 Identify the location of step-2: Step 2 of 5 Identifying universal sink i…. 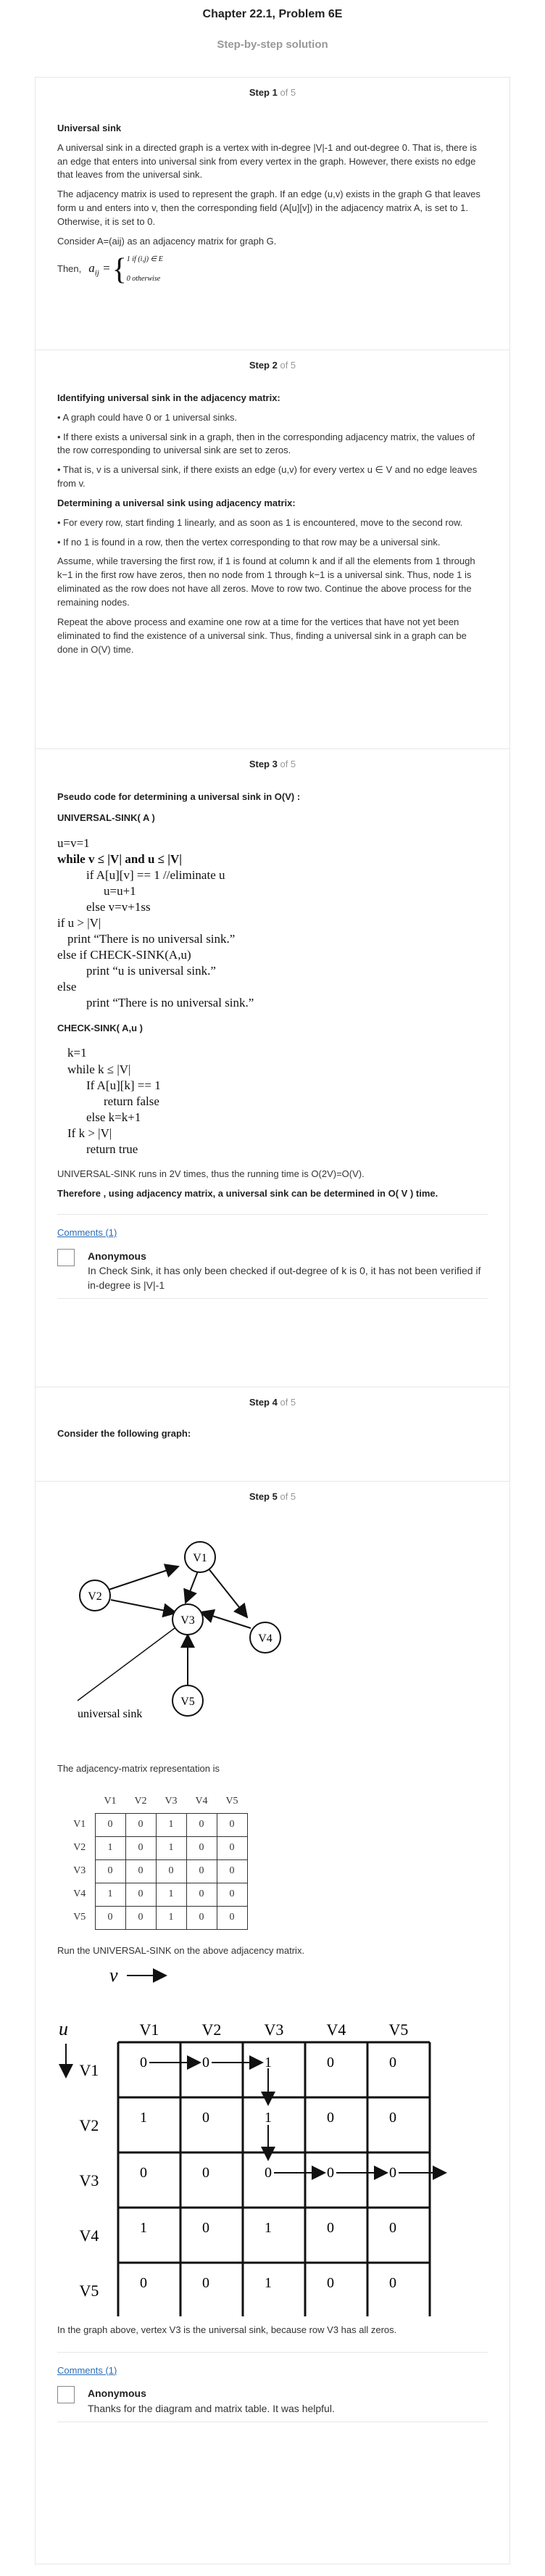
(272, 549).